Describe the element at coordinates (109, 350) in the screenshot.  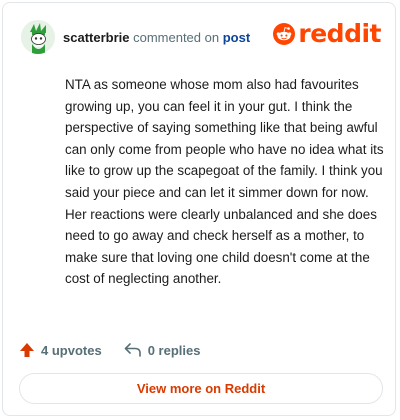
I see `comment-actions: 4 upvotes 0 replies` at that location.